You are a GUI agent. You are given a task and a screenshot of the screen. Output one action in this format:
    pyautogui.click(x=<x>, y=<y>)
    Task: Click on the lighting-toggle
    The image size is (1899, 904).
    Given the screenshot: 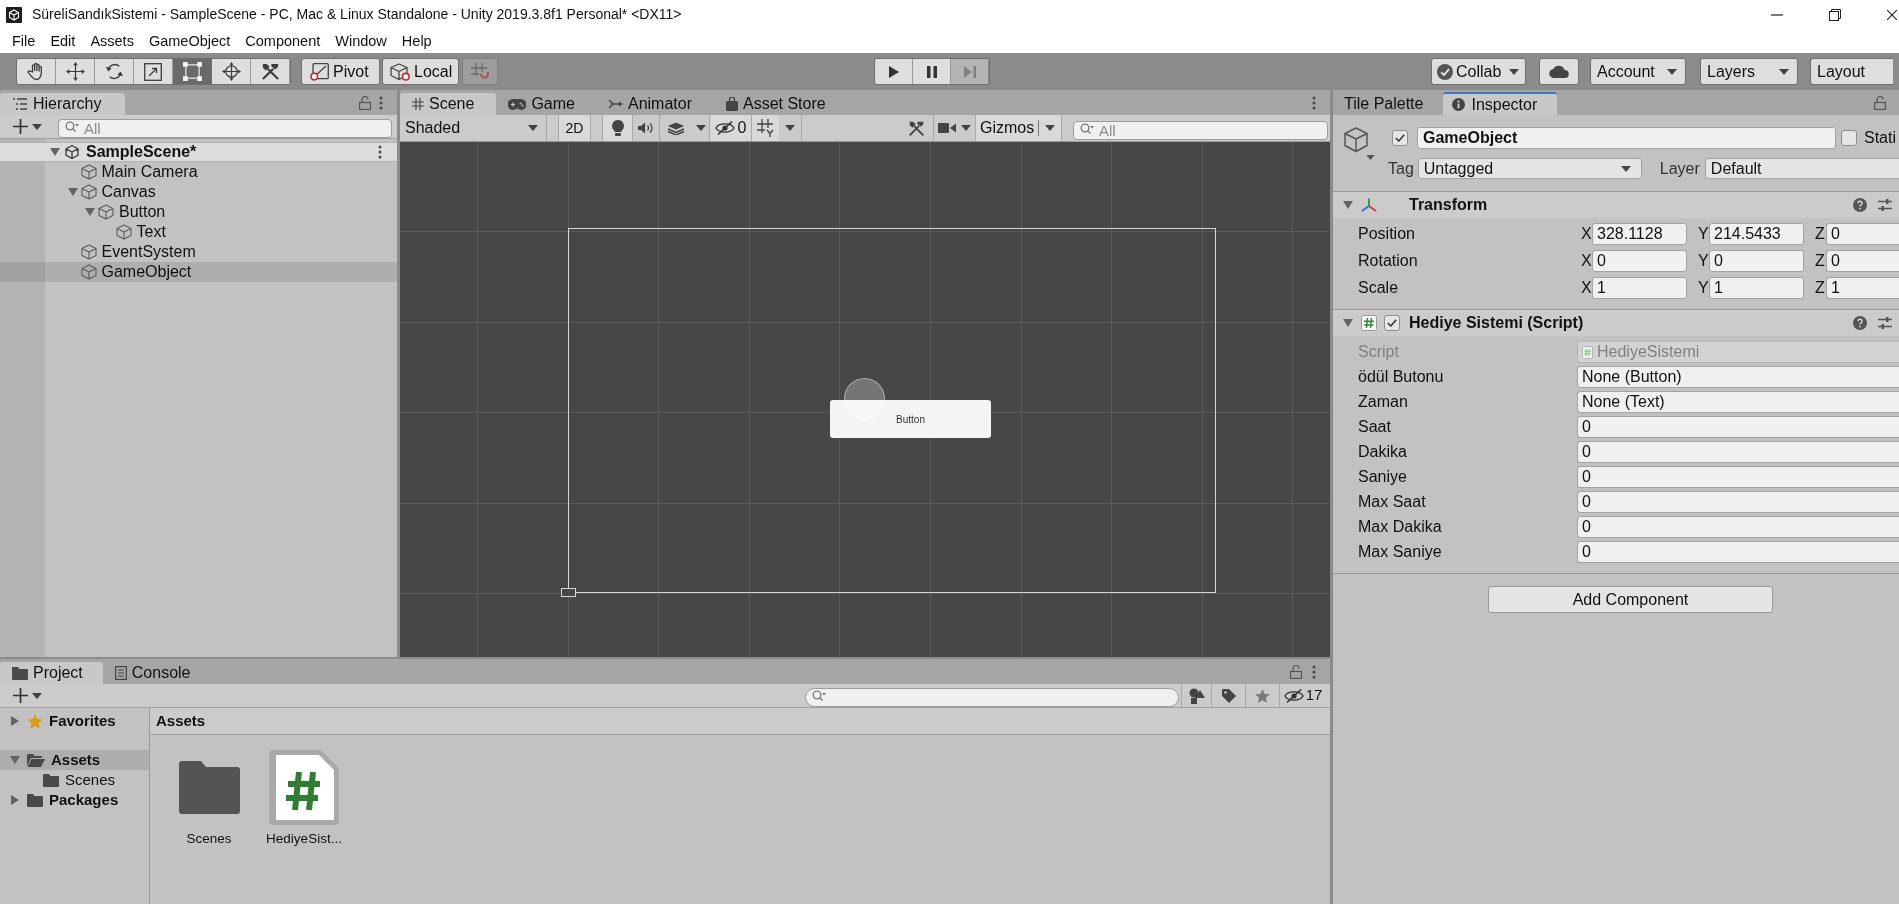 What is the action you would take?
    pyautogui.click(x=617, y=128)
    